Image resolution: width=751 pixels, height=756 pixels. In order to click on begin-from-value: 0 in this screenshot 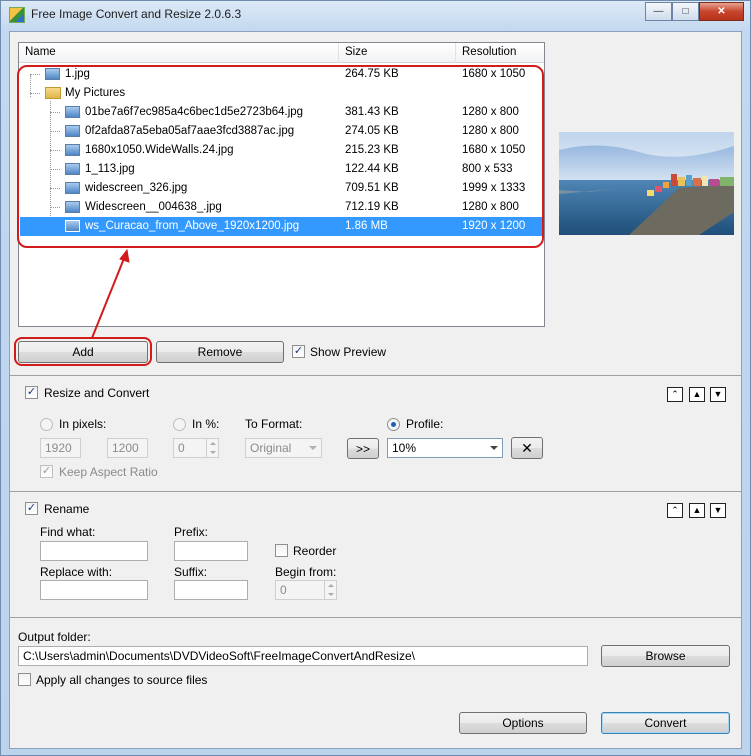, I will do `click(283, 590)`.